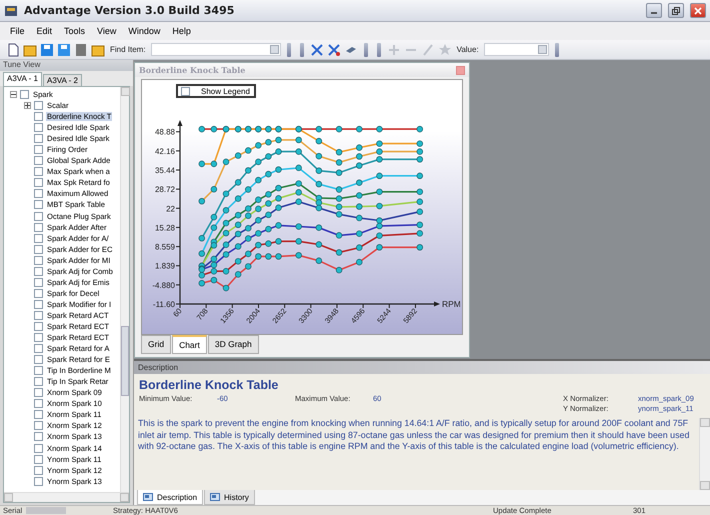 This screenshot has width=710, height=515. Describe the element at coordinates (163, 285) in the screenshot. I see `tick-label: -4.880` at that location.